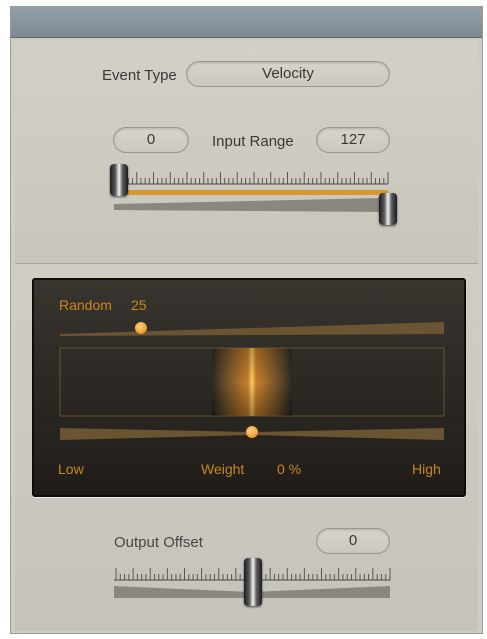 This screenshot has width=487, height=639. Describe the element at coordinates (320, 592) in the screenshot. I see `output-offset-ramp-right` at that location.